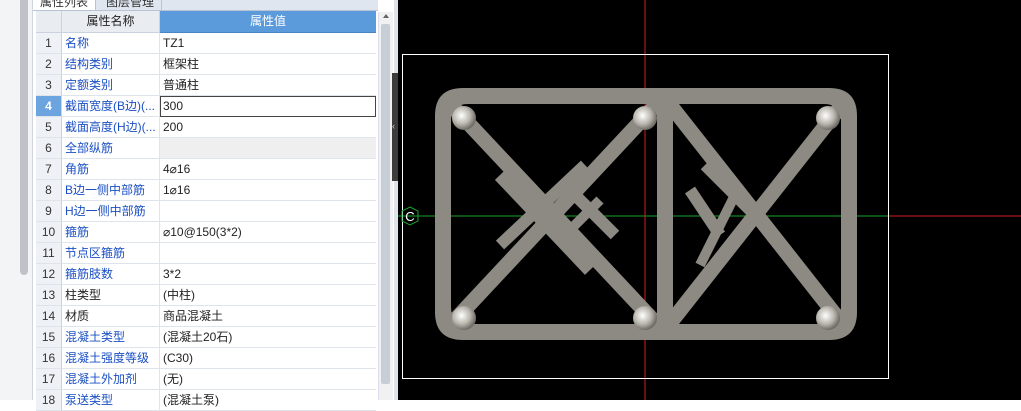 Image resolution: width=1021 pixels, height=411 pixels. What do you see at coordinates (268, 169) in the screenshot?
I see `property-value: 4⌀16` at bounding box center [268, 169].